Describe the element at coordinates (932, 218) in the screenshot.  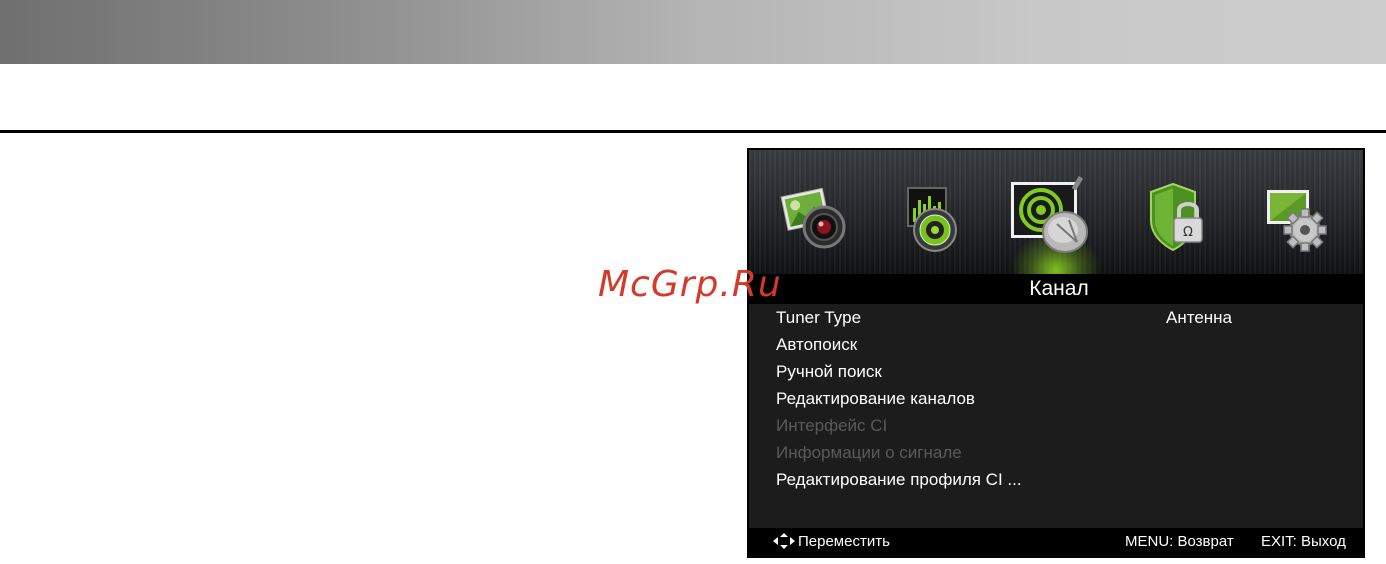
I see `sound-icon` at that location.